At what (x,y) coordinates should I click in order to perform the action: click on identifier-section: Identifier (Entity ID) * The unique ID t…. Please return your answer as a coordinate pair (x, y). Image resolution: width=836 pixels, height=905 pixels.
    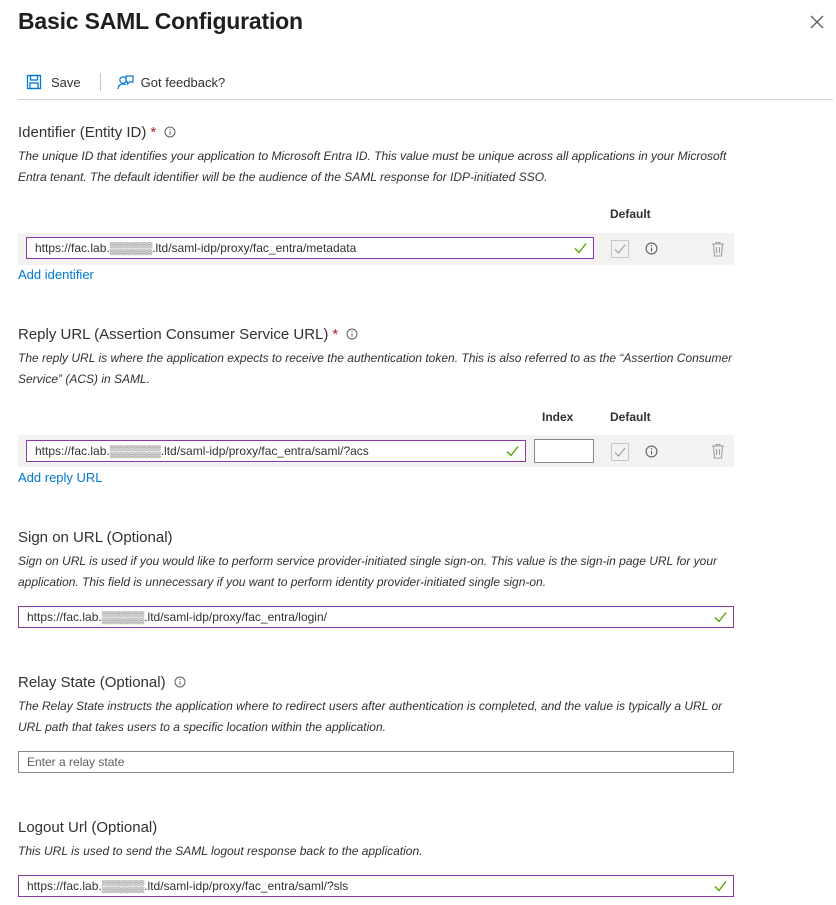
    Looking at the image, I should click on (378, 155).